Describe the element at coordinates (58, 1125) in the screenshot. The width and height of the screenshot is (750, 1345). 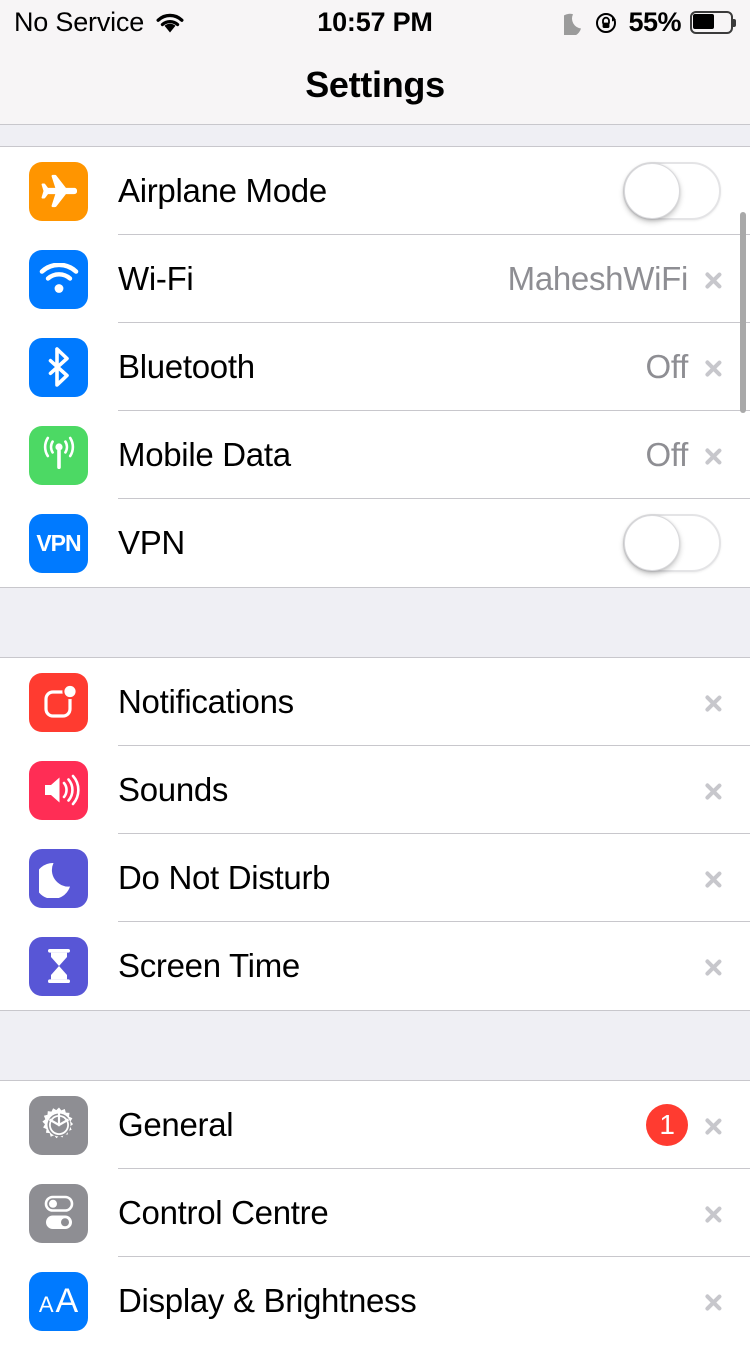
I see `gear-icon` at that location.